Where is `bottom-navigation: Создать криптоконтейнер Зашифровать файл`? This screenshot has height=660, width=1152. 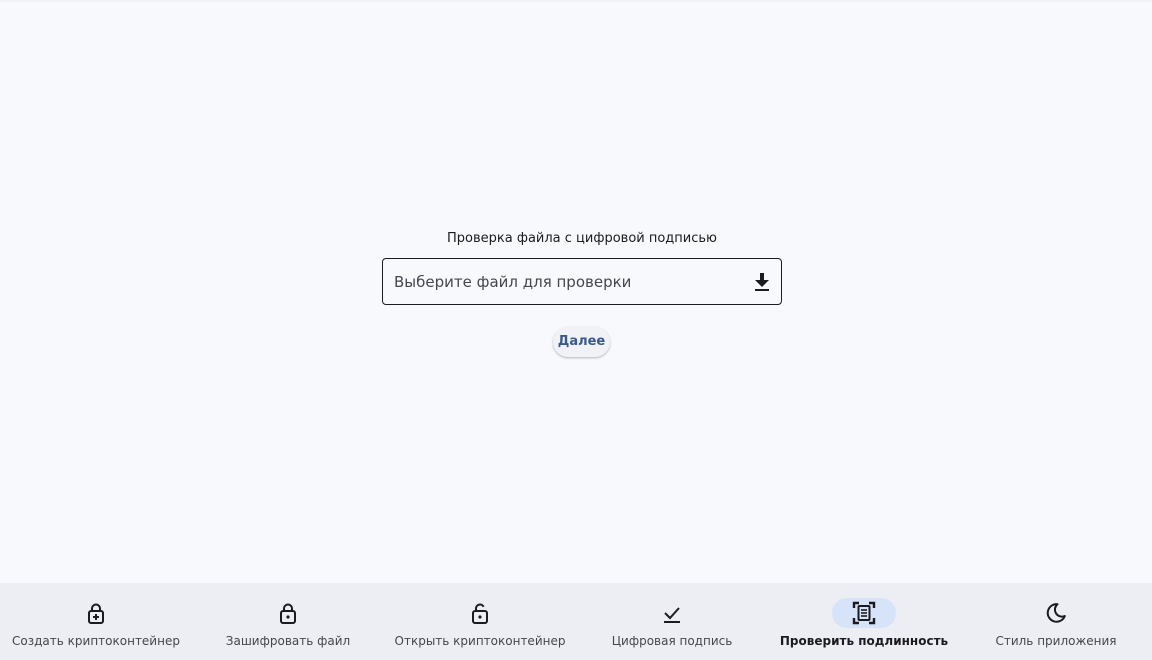 bottom-navigation: Создать криптоконтейнер Зашифровать файл is located at coordinates (576, 621).